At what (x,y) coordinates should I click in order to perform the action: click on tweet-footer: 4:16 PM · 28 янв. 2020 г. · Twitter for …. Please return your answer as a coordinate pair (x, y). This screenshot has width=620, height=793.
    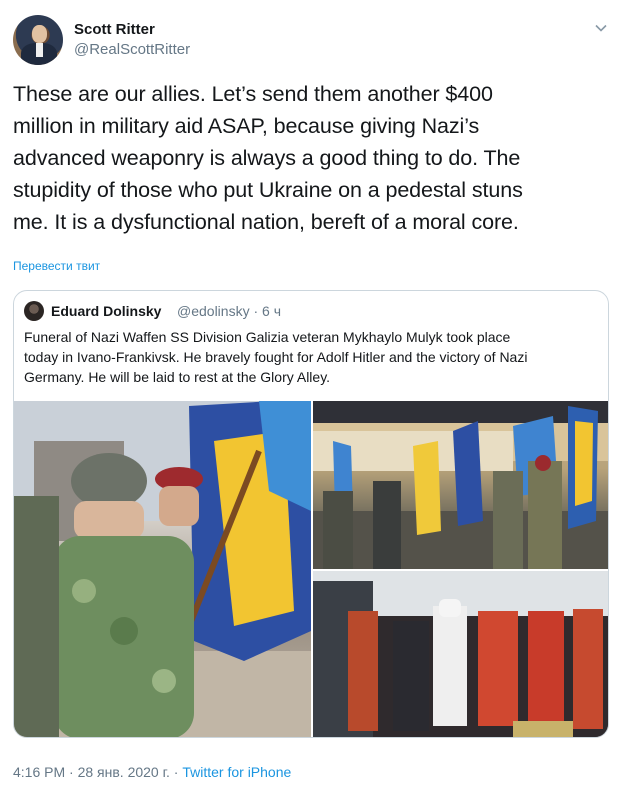
    Looking at the image, I should click on (152, 772).